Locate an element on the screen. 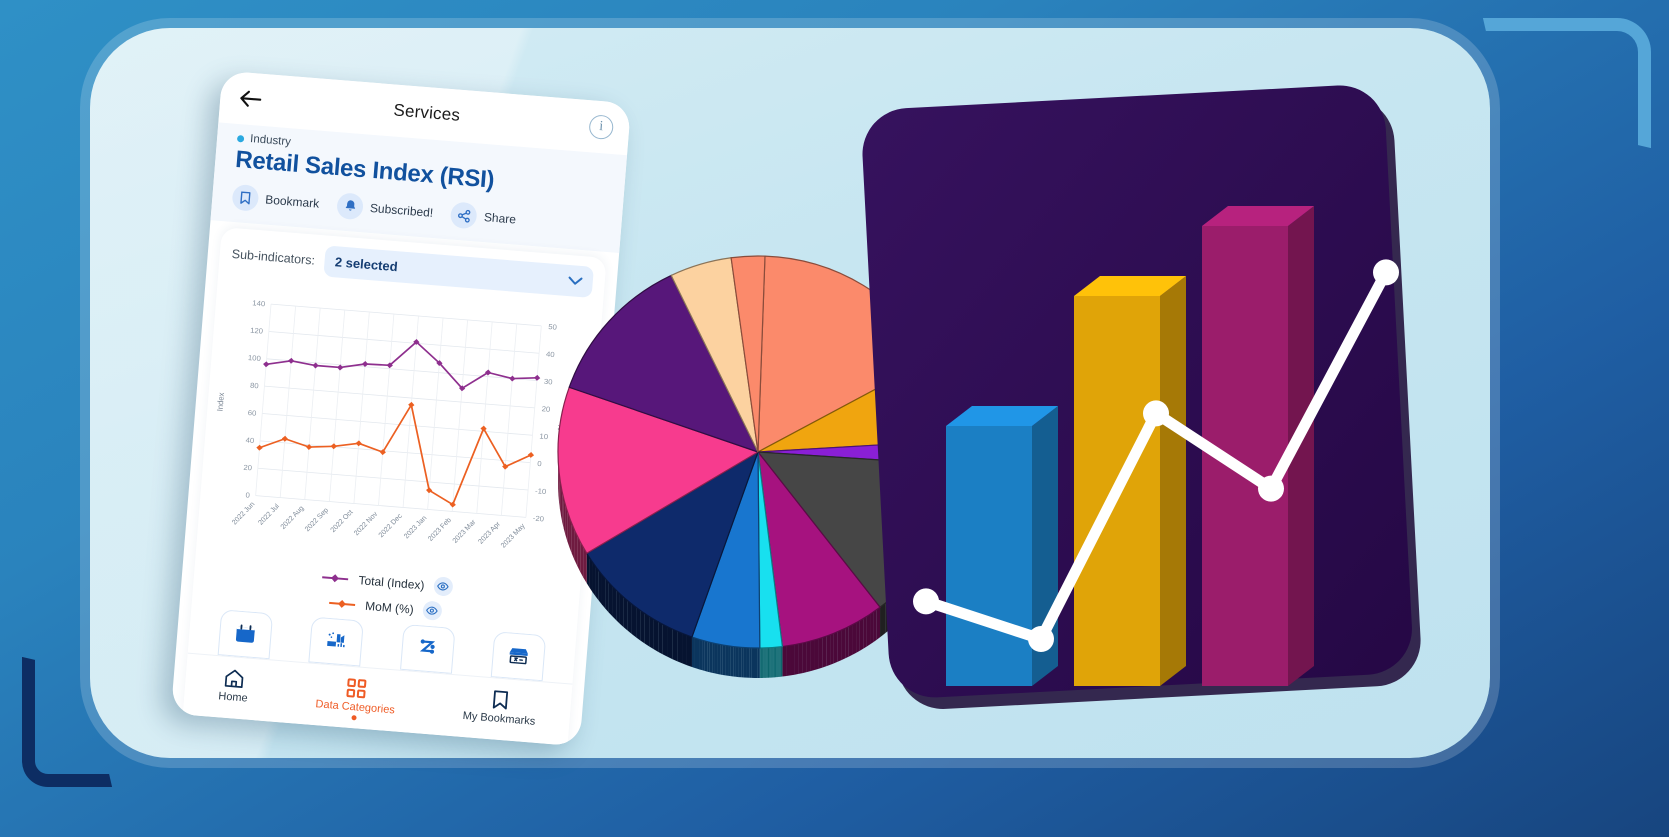  svg-text: 2023 May is located at coordinates (513, 535).